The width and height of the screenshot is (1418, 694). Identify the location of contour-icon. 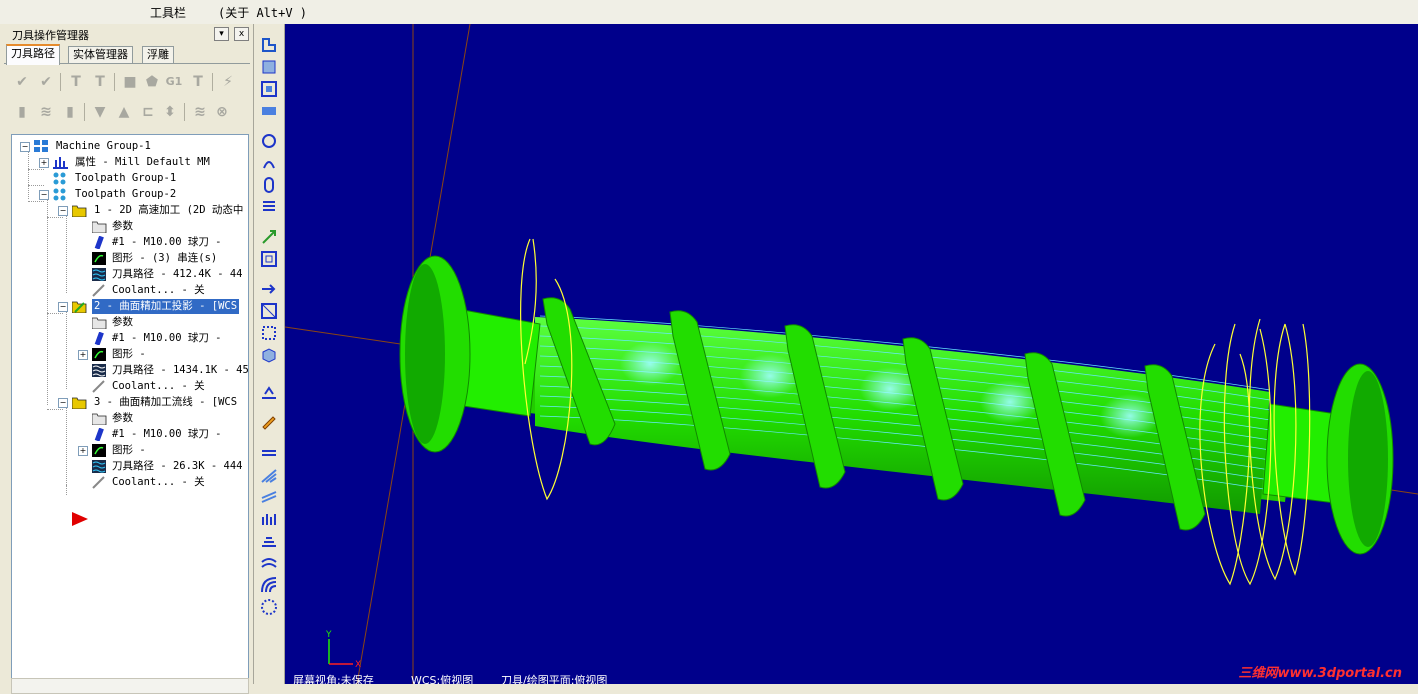
(269, 45).